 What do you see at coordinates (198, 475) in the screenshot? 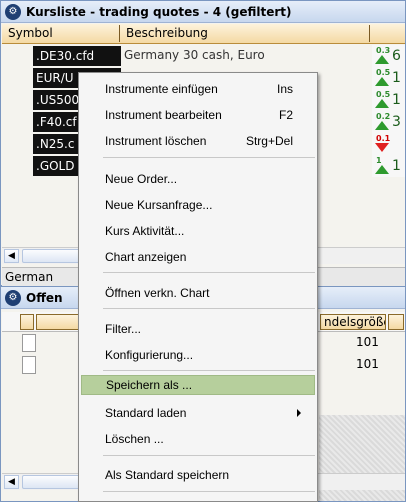
I see `menu-item-save-as-default: Als Standard speichern` at bounding box center [198, 475].